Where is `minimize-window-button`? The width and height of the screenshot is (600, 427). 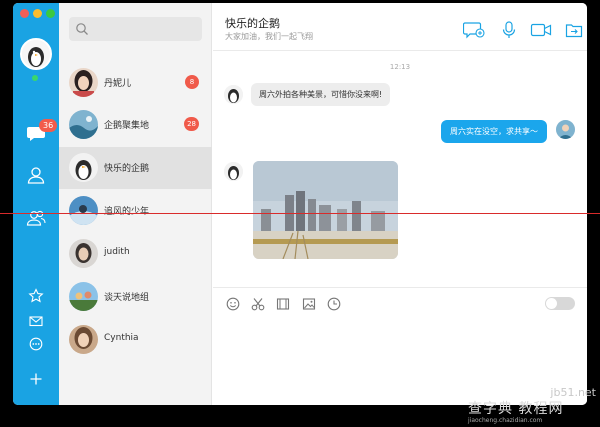
minimize-window-button is located at coordinates (37, 13).